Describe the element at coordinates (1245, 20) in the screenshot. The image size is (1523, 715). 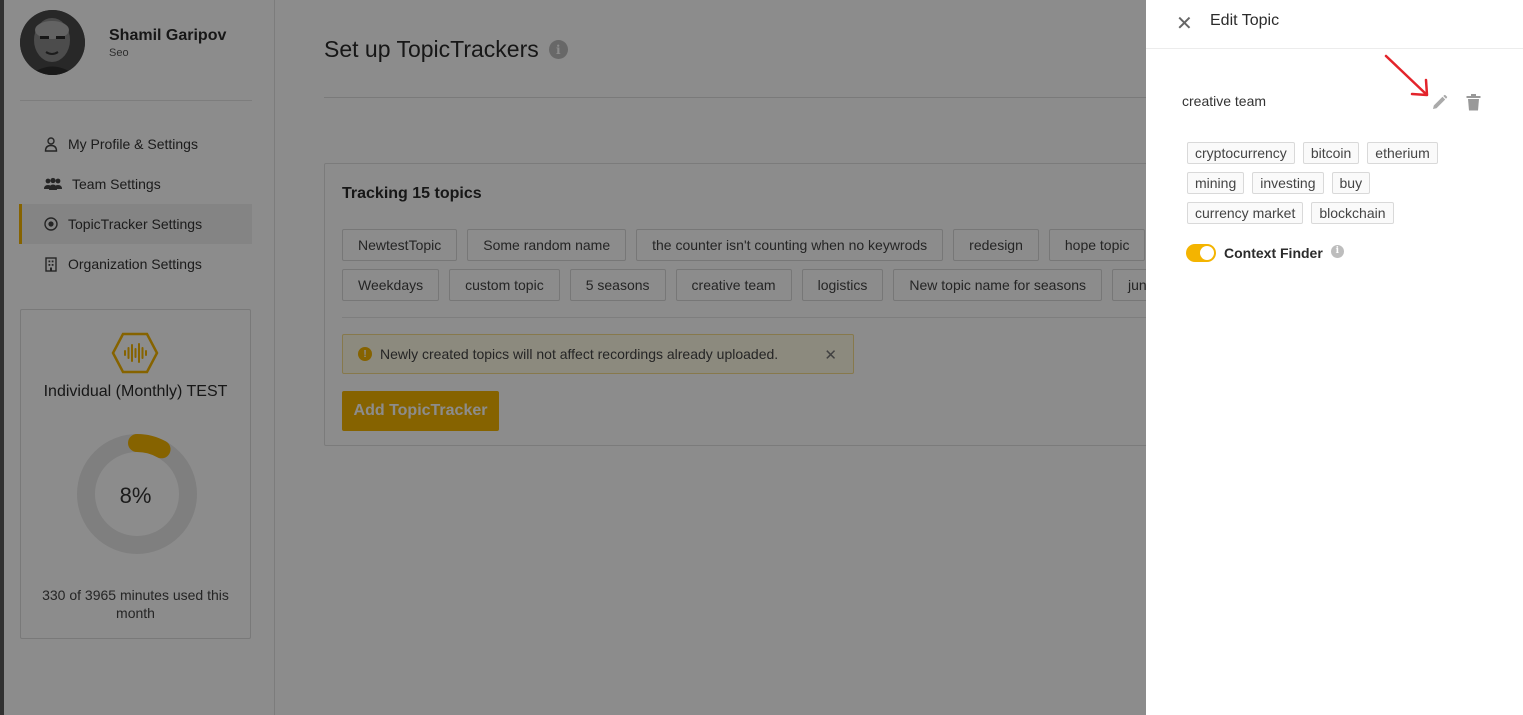
I see `drawer-title: Edit Topic` at that location.